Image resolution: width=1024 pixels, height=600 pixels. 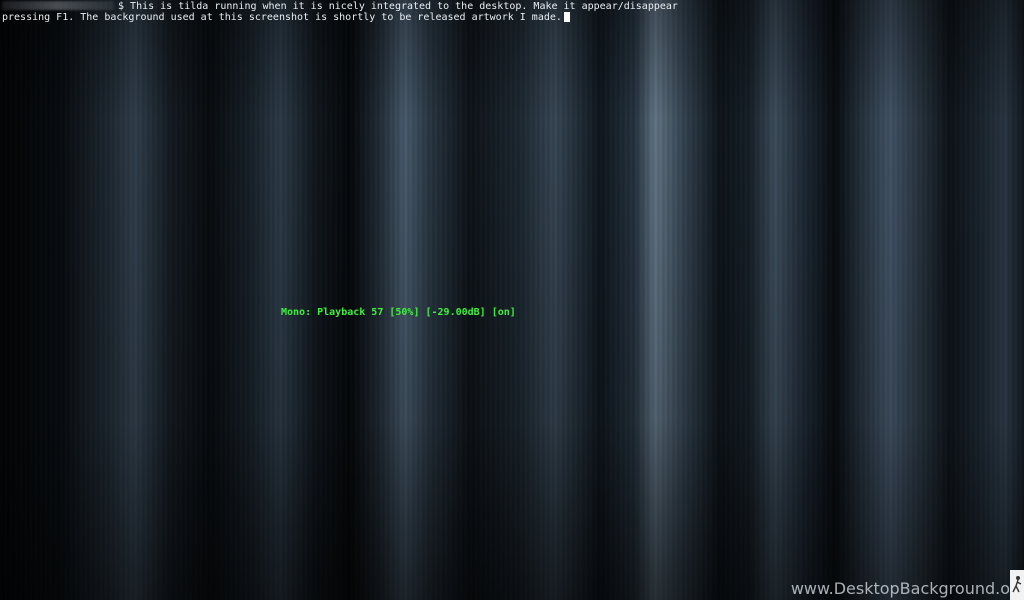 What do you see at coordinates (900, 588) in the screenshot?
I see `watermark-text: www.DesktopBackground.o` at bounding box center [900, 588].